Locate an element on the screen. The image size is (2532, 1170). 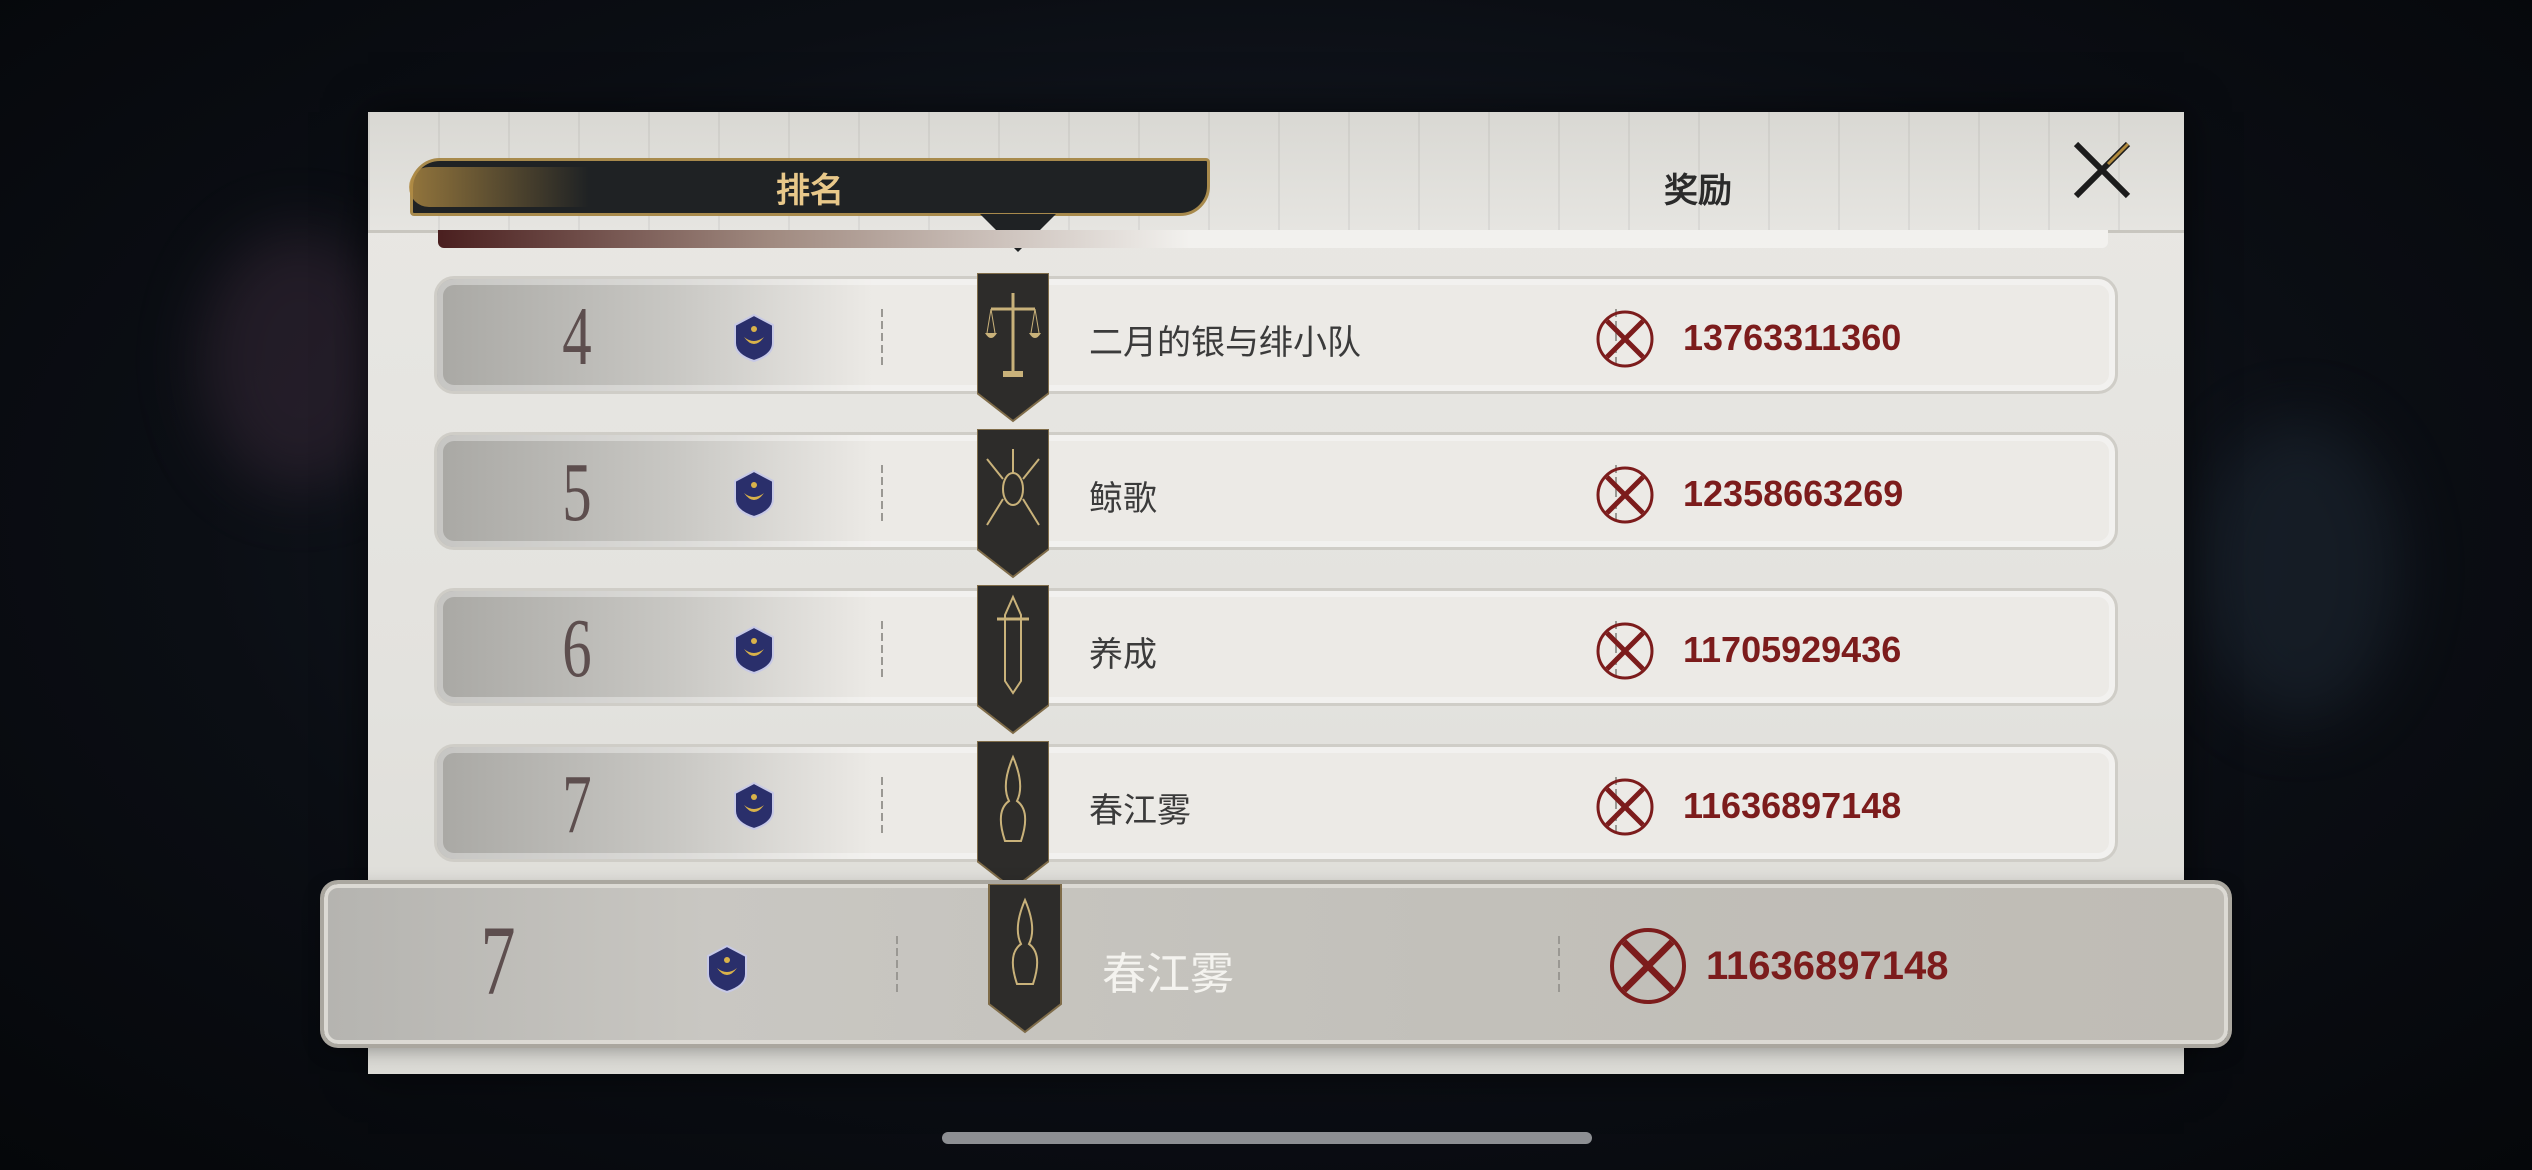
tab-rank-label: 排名 is located at coordinates (810, 190).